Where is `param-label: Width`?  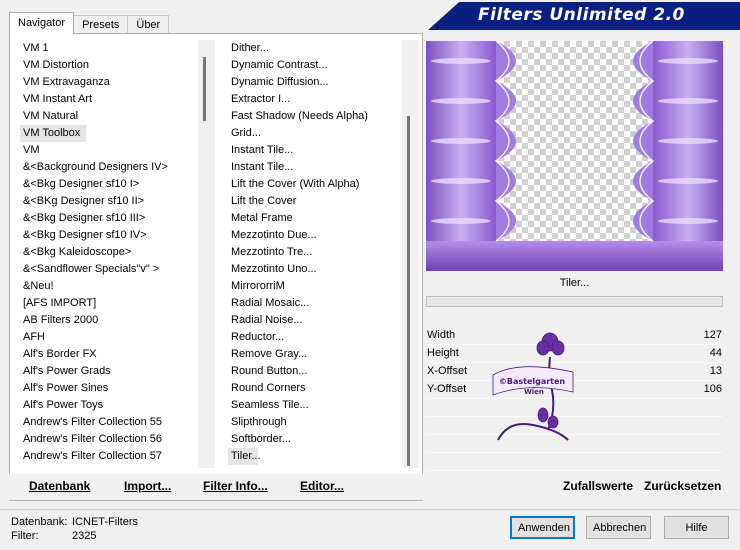 param-label: Width is located at coordinates (441, 335).